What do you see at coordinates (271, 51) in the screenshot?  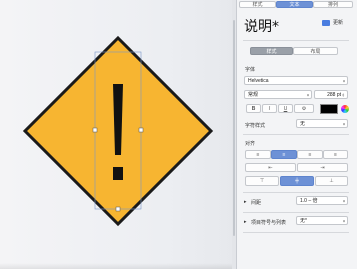 I see `tab-text-style: 样式` at bounding box center [271, 51].